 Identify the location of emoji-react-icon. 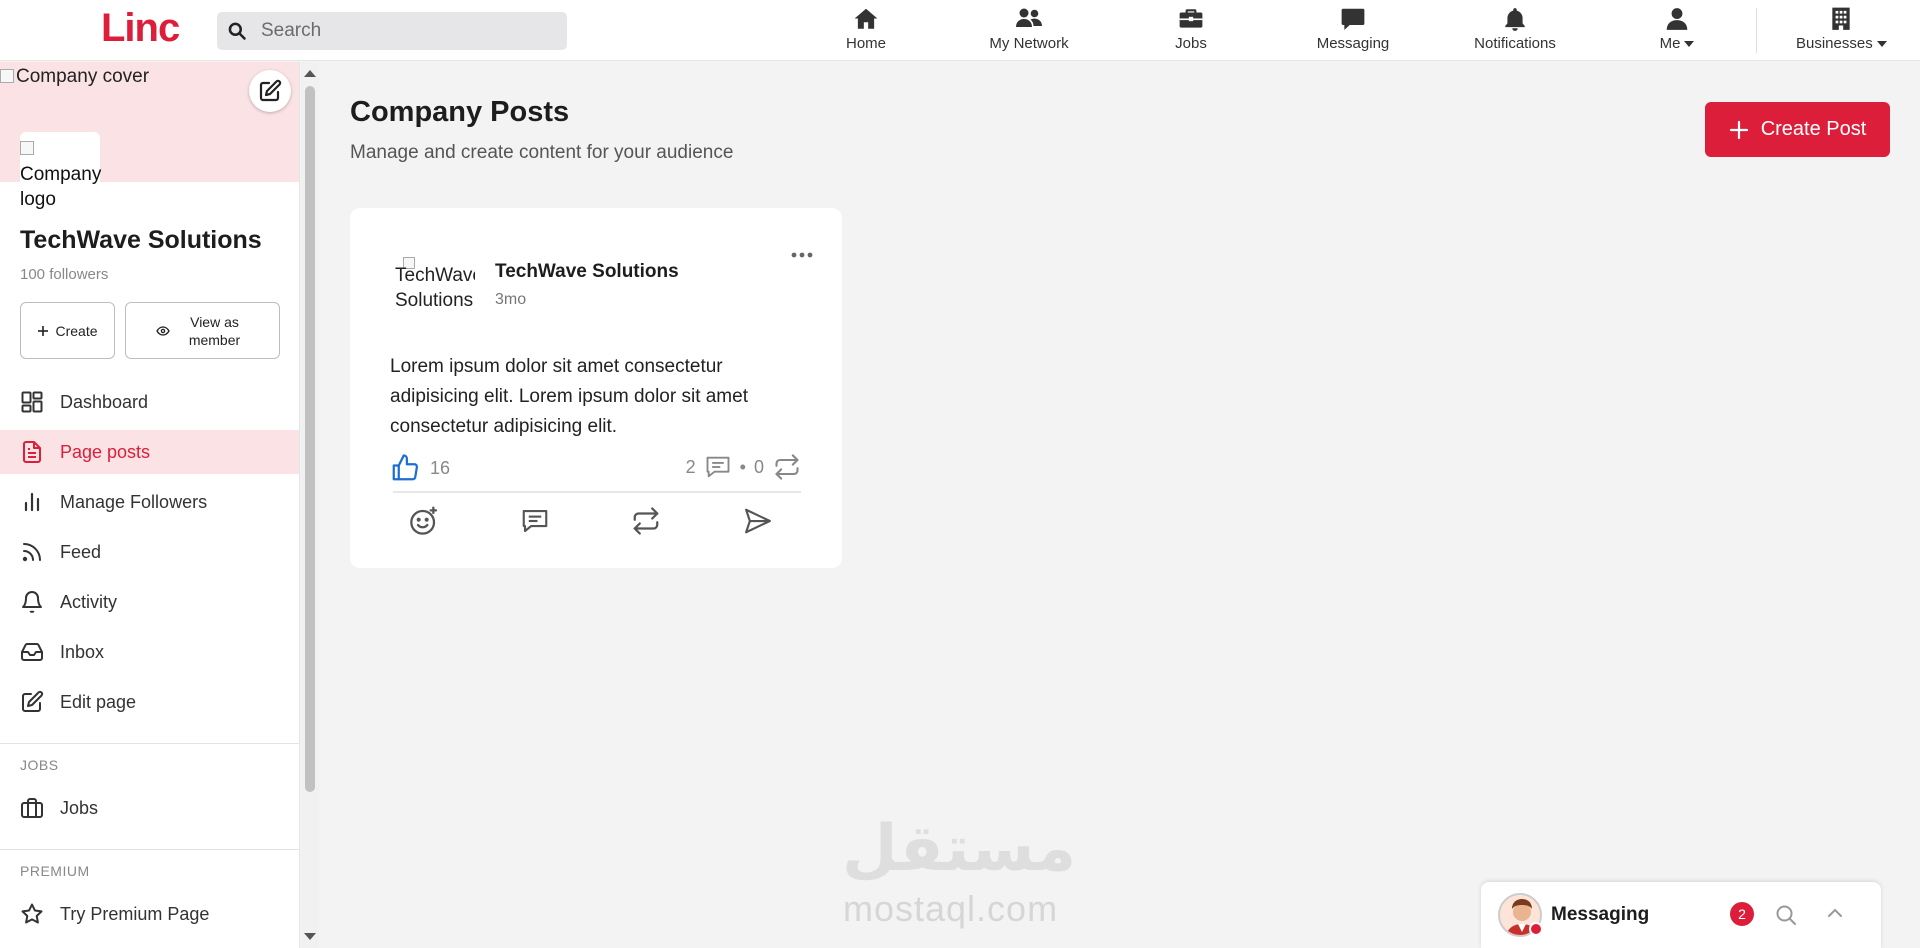
(424, 520).